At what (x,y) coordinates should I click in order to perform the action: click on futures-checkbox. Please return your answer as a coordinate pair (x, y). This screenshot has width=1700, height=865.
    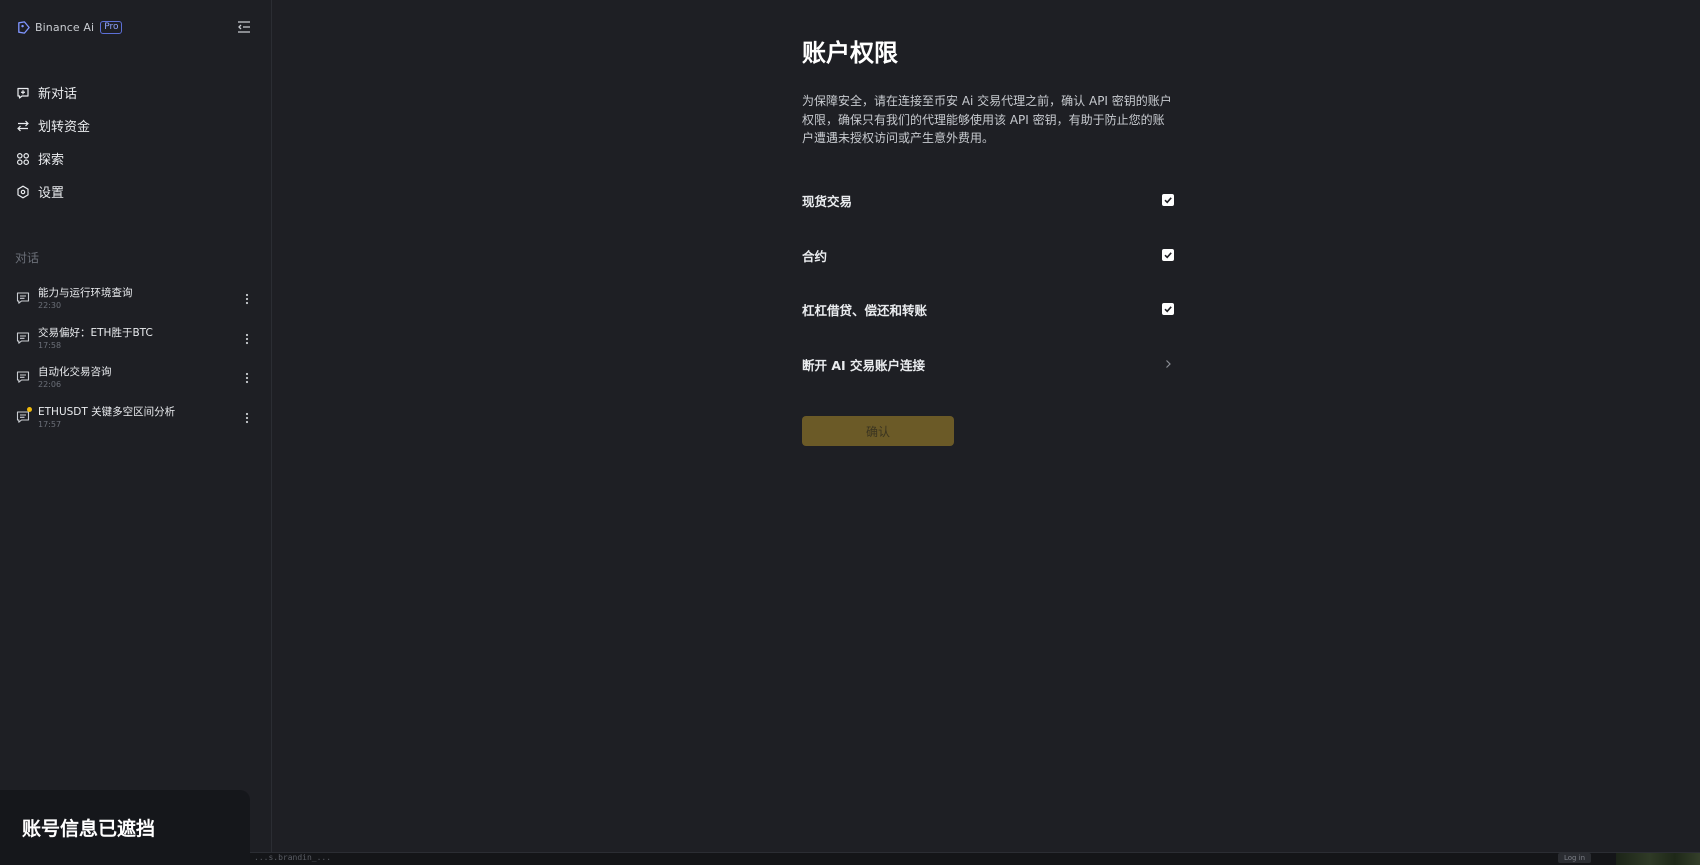
    Looking at the image, I should click on (1168, 255).